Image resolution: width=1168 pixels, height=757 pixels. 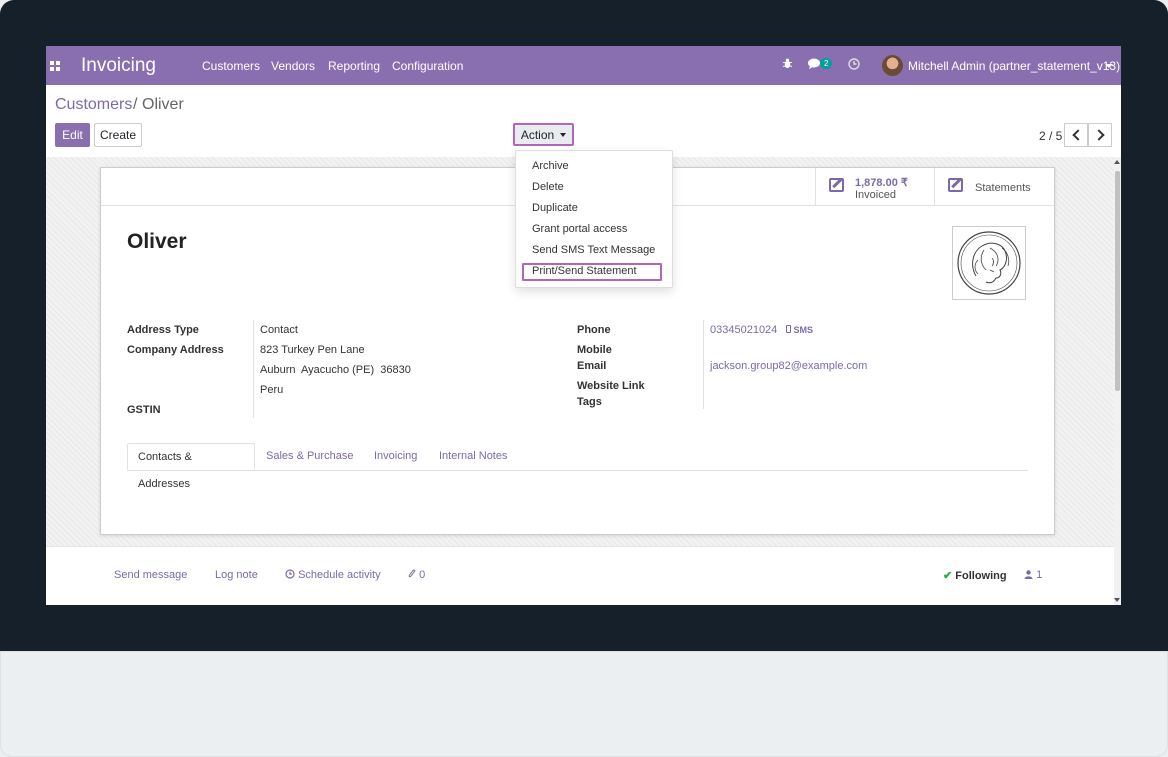 I want to click on invoiced-smart-button: 1,878.00 ₹ Invoiced, so click(x=875, y=186).